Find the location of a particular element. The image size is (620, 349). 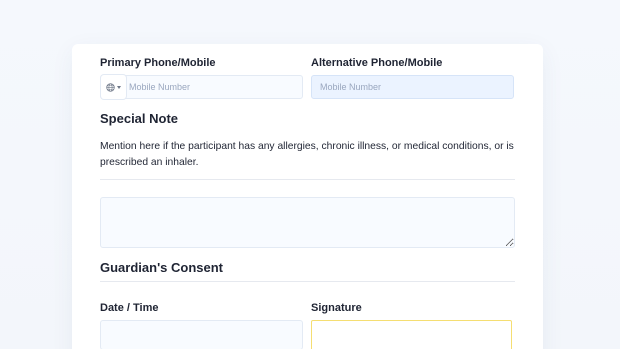

alternative-phone-label: Alternative Phone/Mobile is located at coordinates (377, 63).